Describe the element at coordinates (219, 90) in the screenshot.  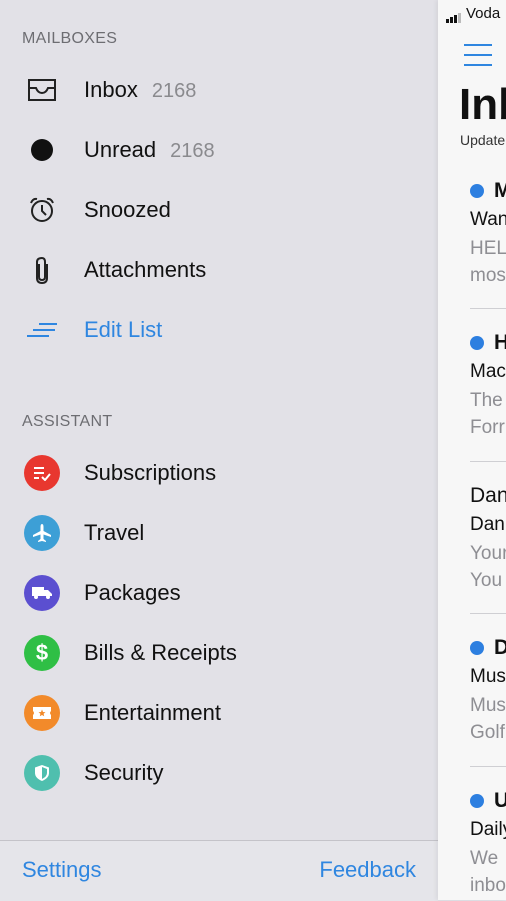
I see `sidebar-item-inbox: Inbox 2168` at that location.